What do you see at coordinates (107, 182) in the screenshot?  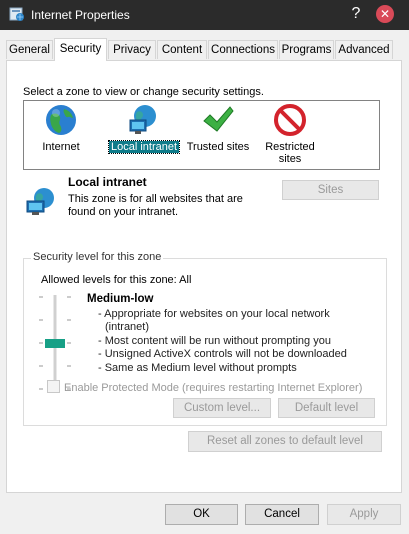 I see `zone-title: Local intranet` at bounding box center [107, 182].